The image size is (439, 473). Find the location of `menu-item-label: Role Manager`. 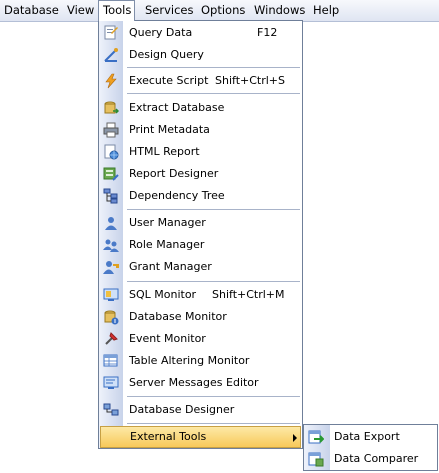

menu-item-label: Role Manager is located at coordinates (167, 244).